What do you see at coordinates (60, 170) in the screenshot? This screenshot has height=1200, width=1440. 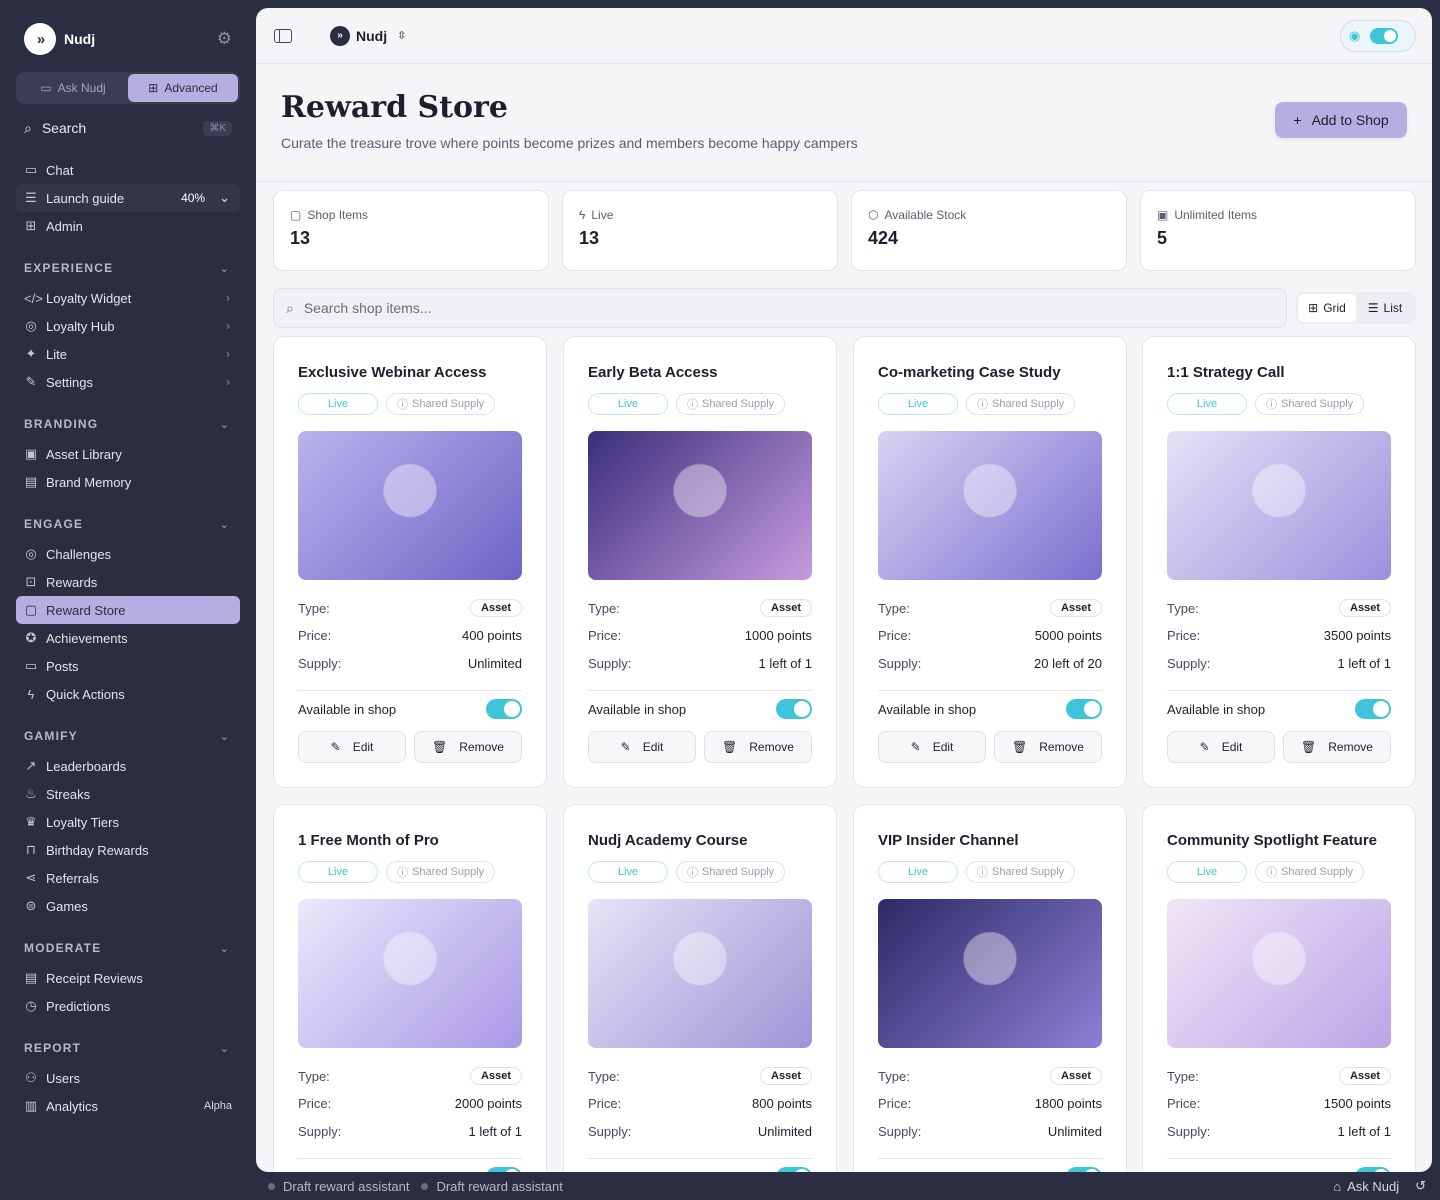 I see `sidebar-item-label: Chat` at bounding box center [60, 170].